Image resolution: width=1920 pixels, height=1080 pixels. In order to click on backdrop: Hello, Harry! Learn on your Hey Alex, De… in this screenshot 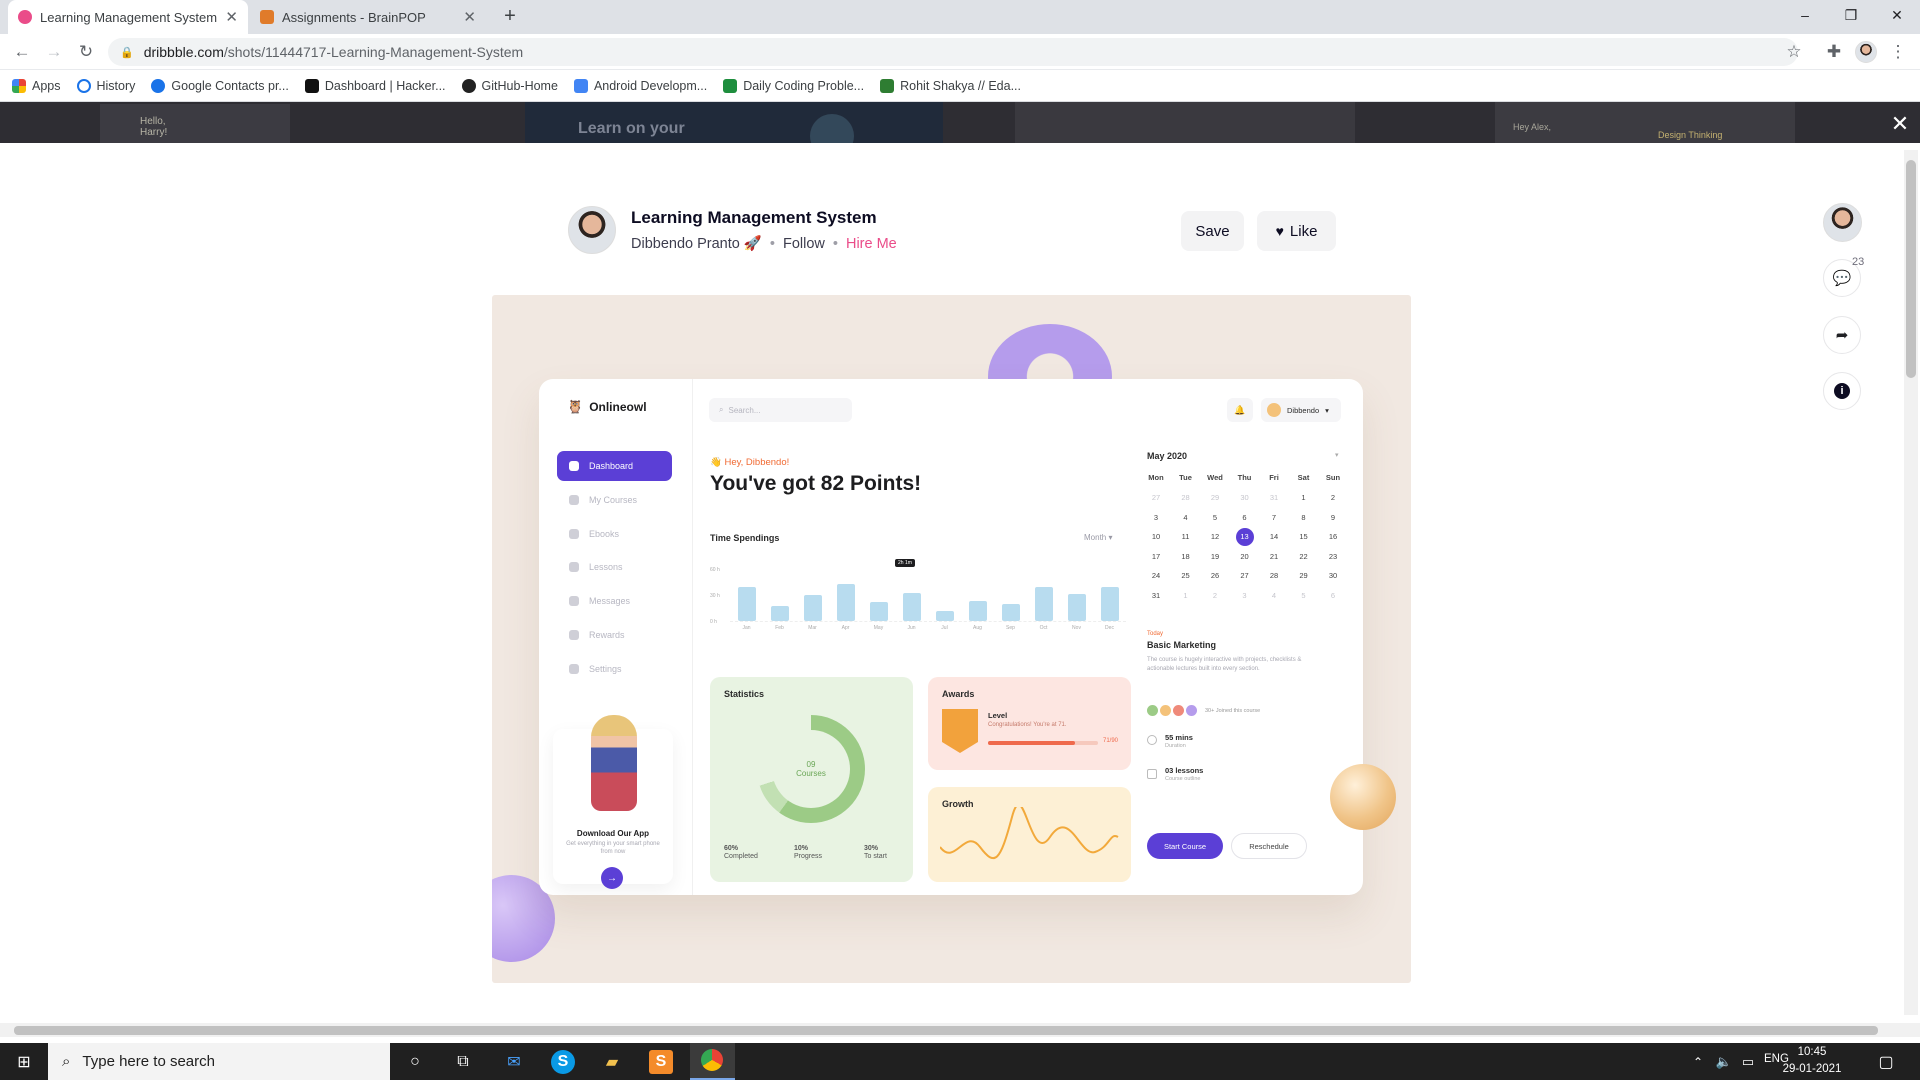, I will do `click(960, 122)`.